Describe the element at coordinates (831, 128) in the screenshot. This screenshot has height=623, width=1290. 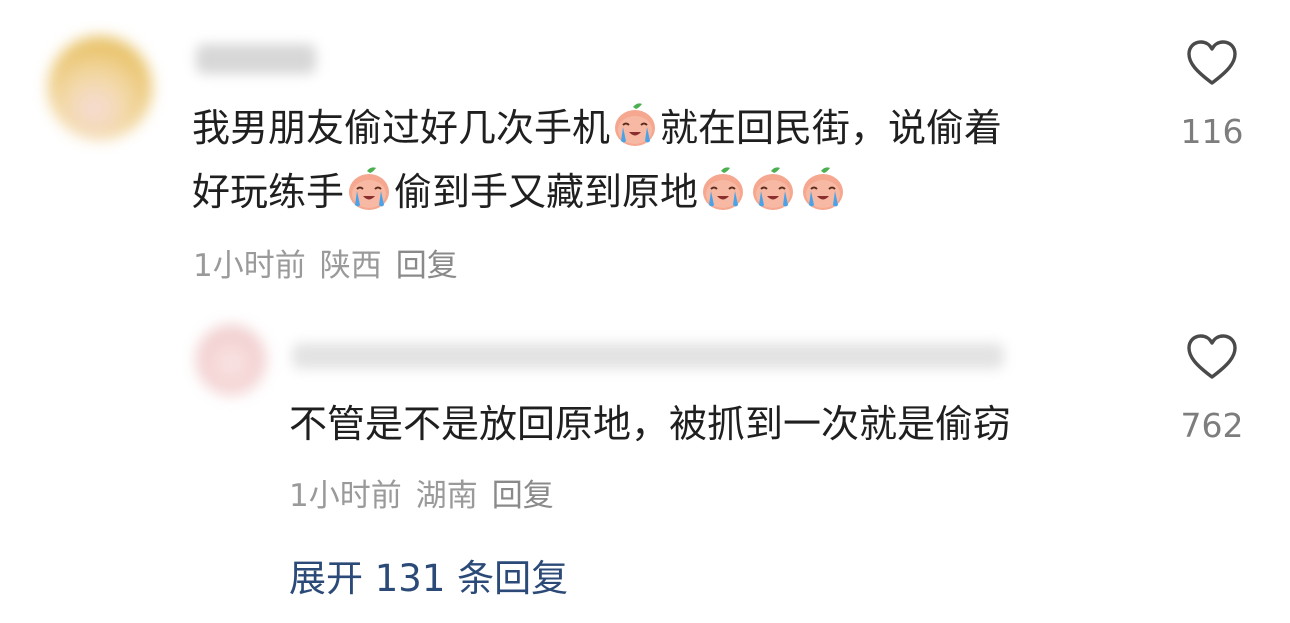
I see `comment-text-segment: 就在回民街，说偷着` at that location.